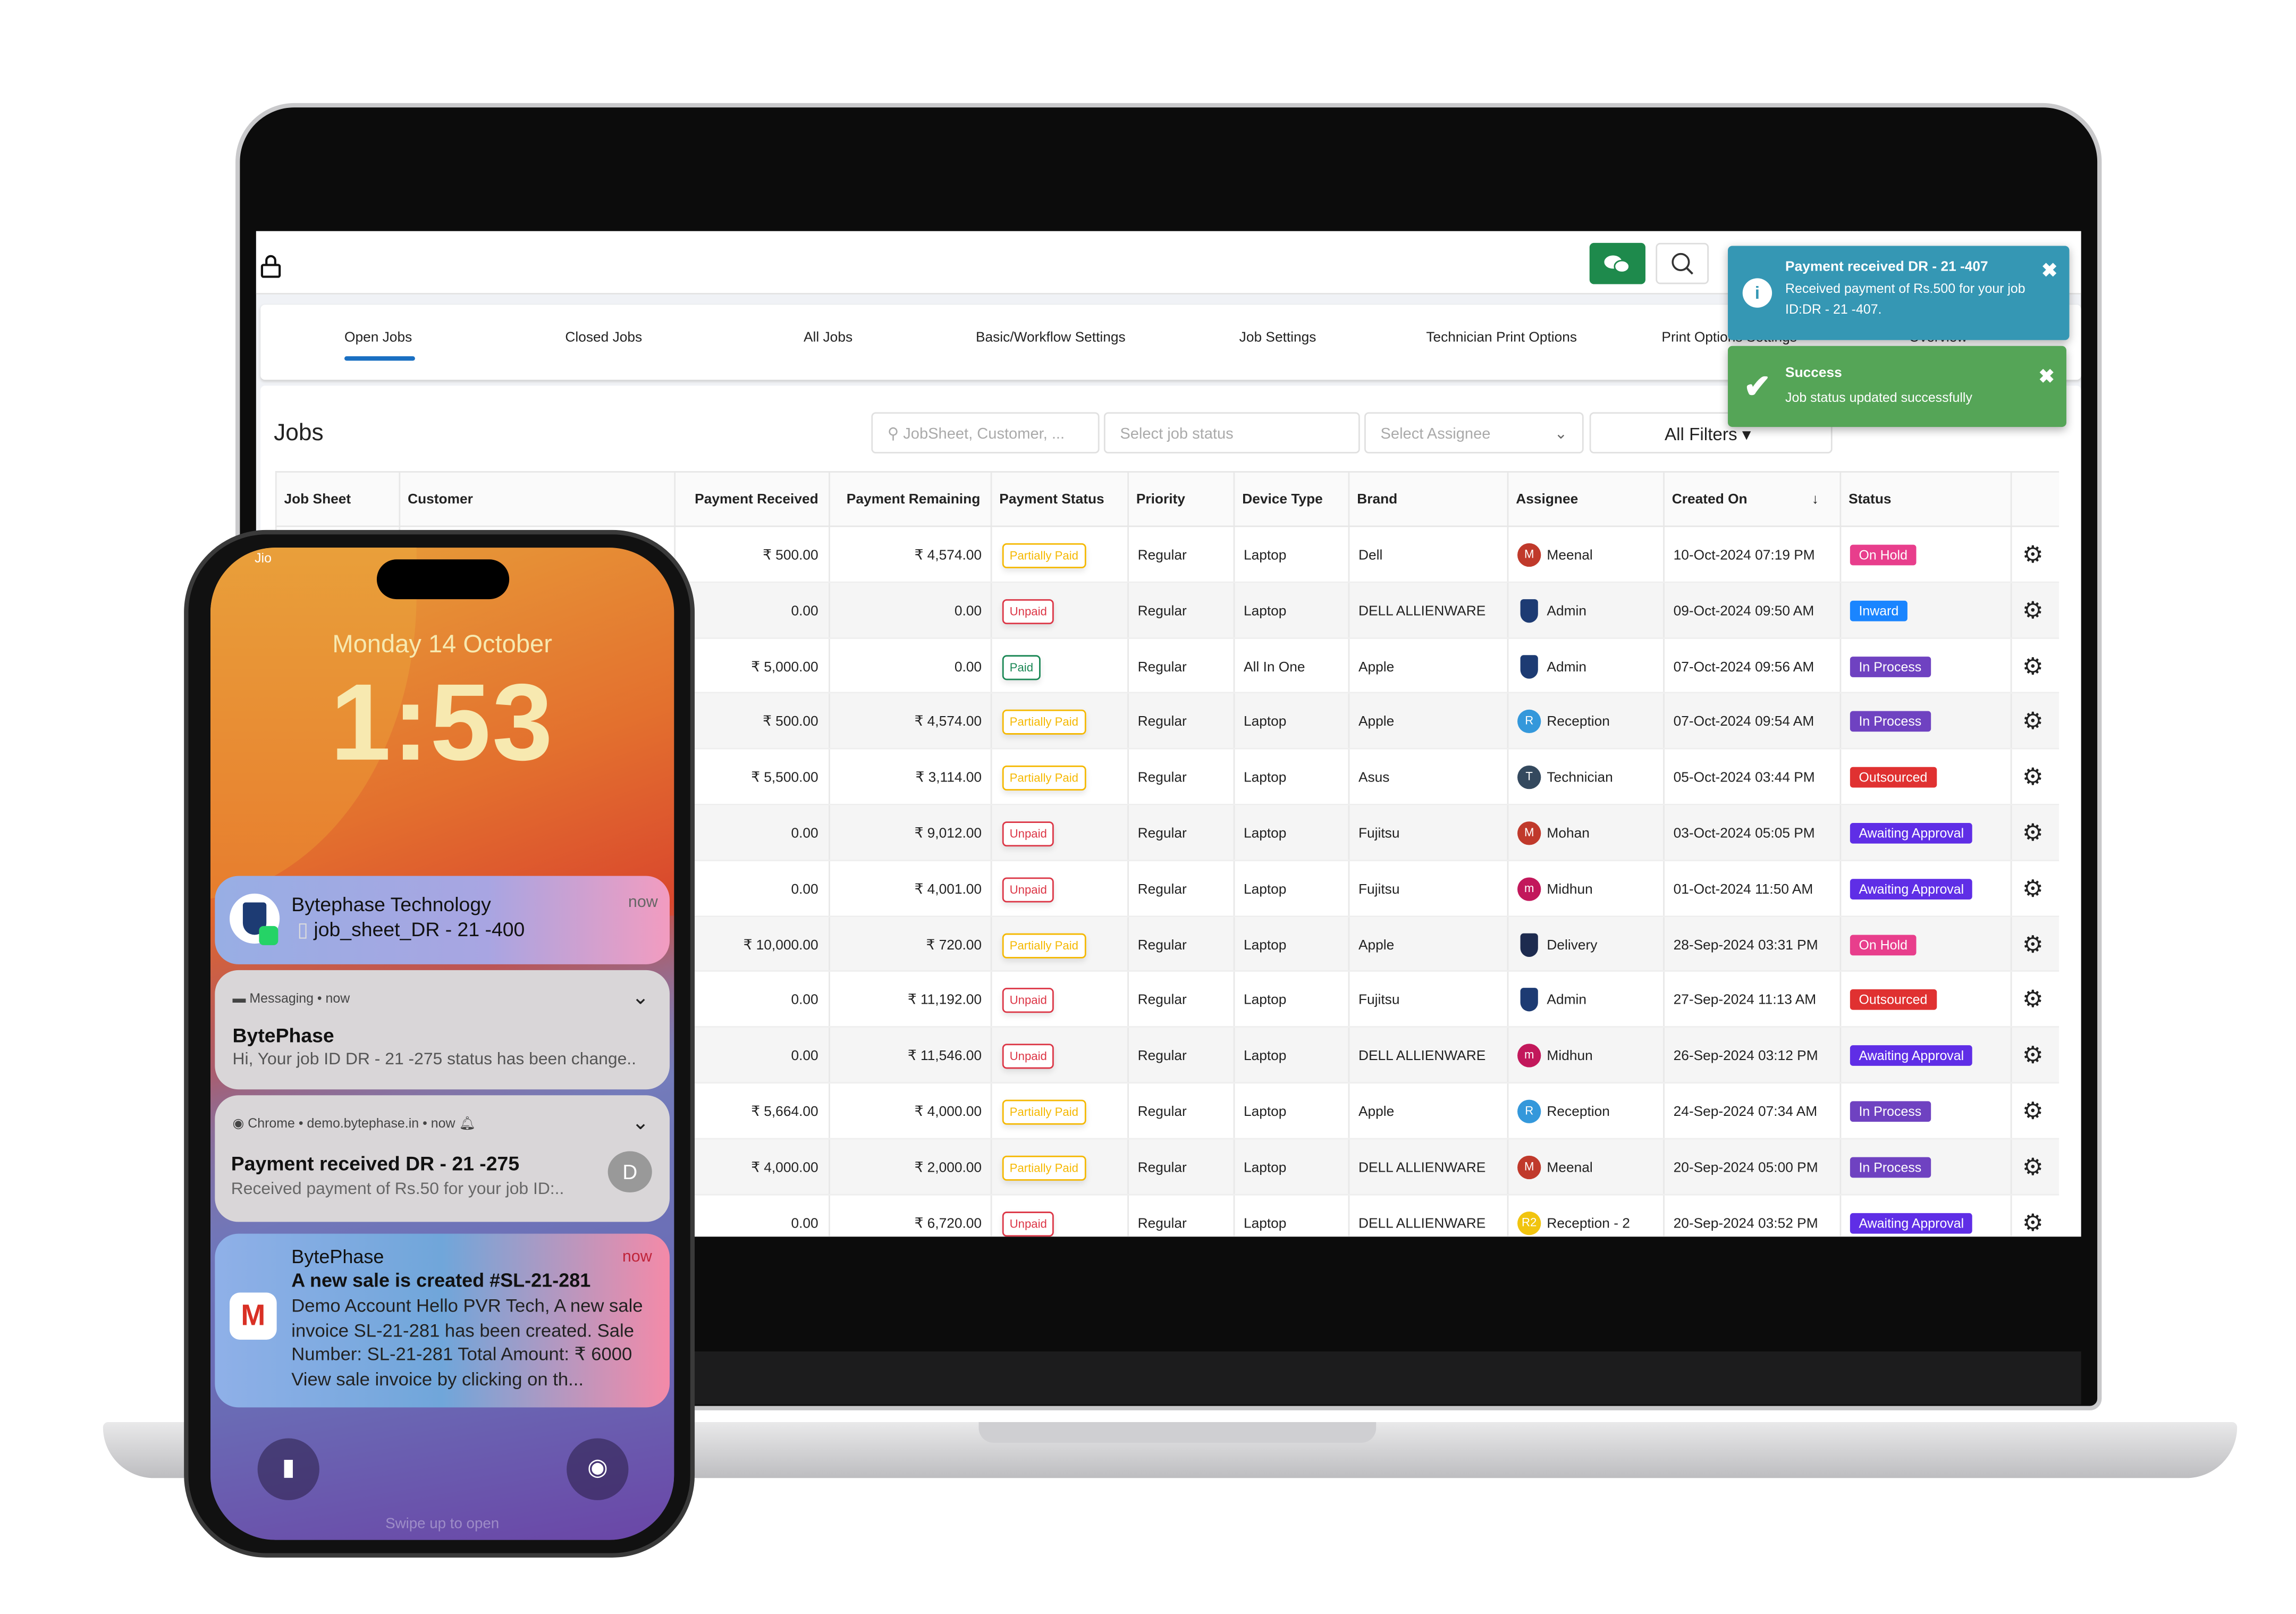 The height and width of the screenshot is (1614, 2296). Describe the element at coordinates (1051, 500) in the screenshot. I see `column-header-payment-status: Payment Status` at that location.